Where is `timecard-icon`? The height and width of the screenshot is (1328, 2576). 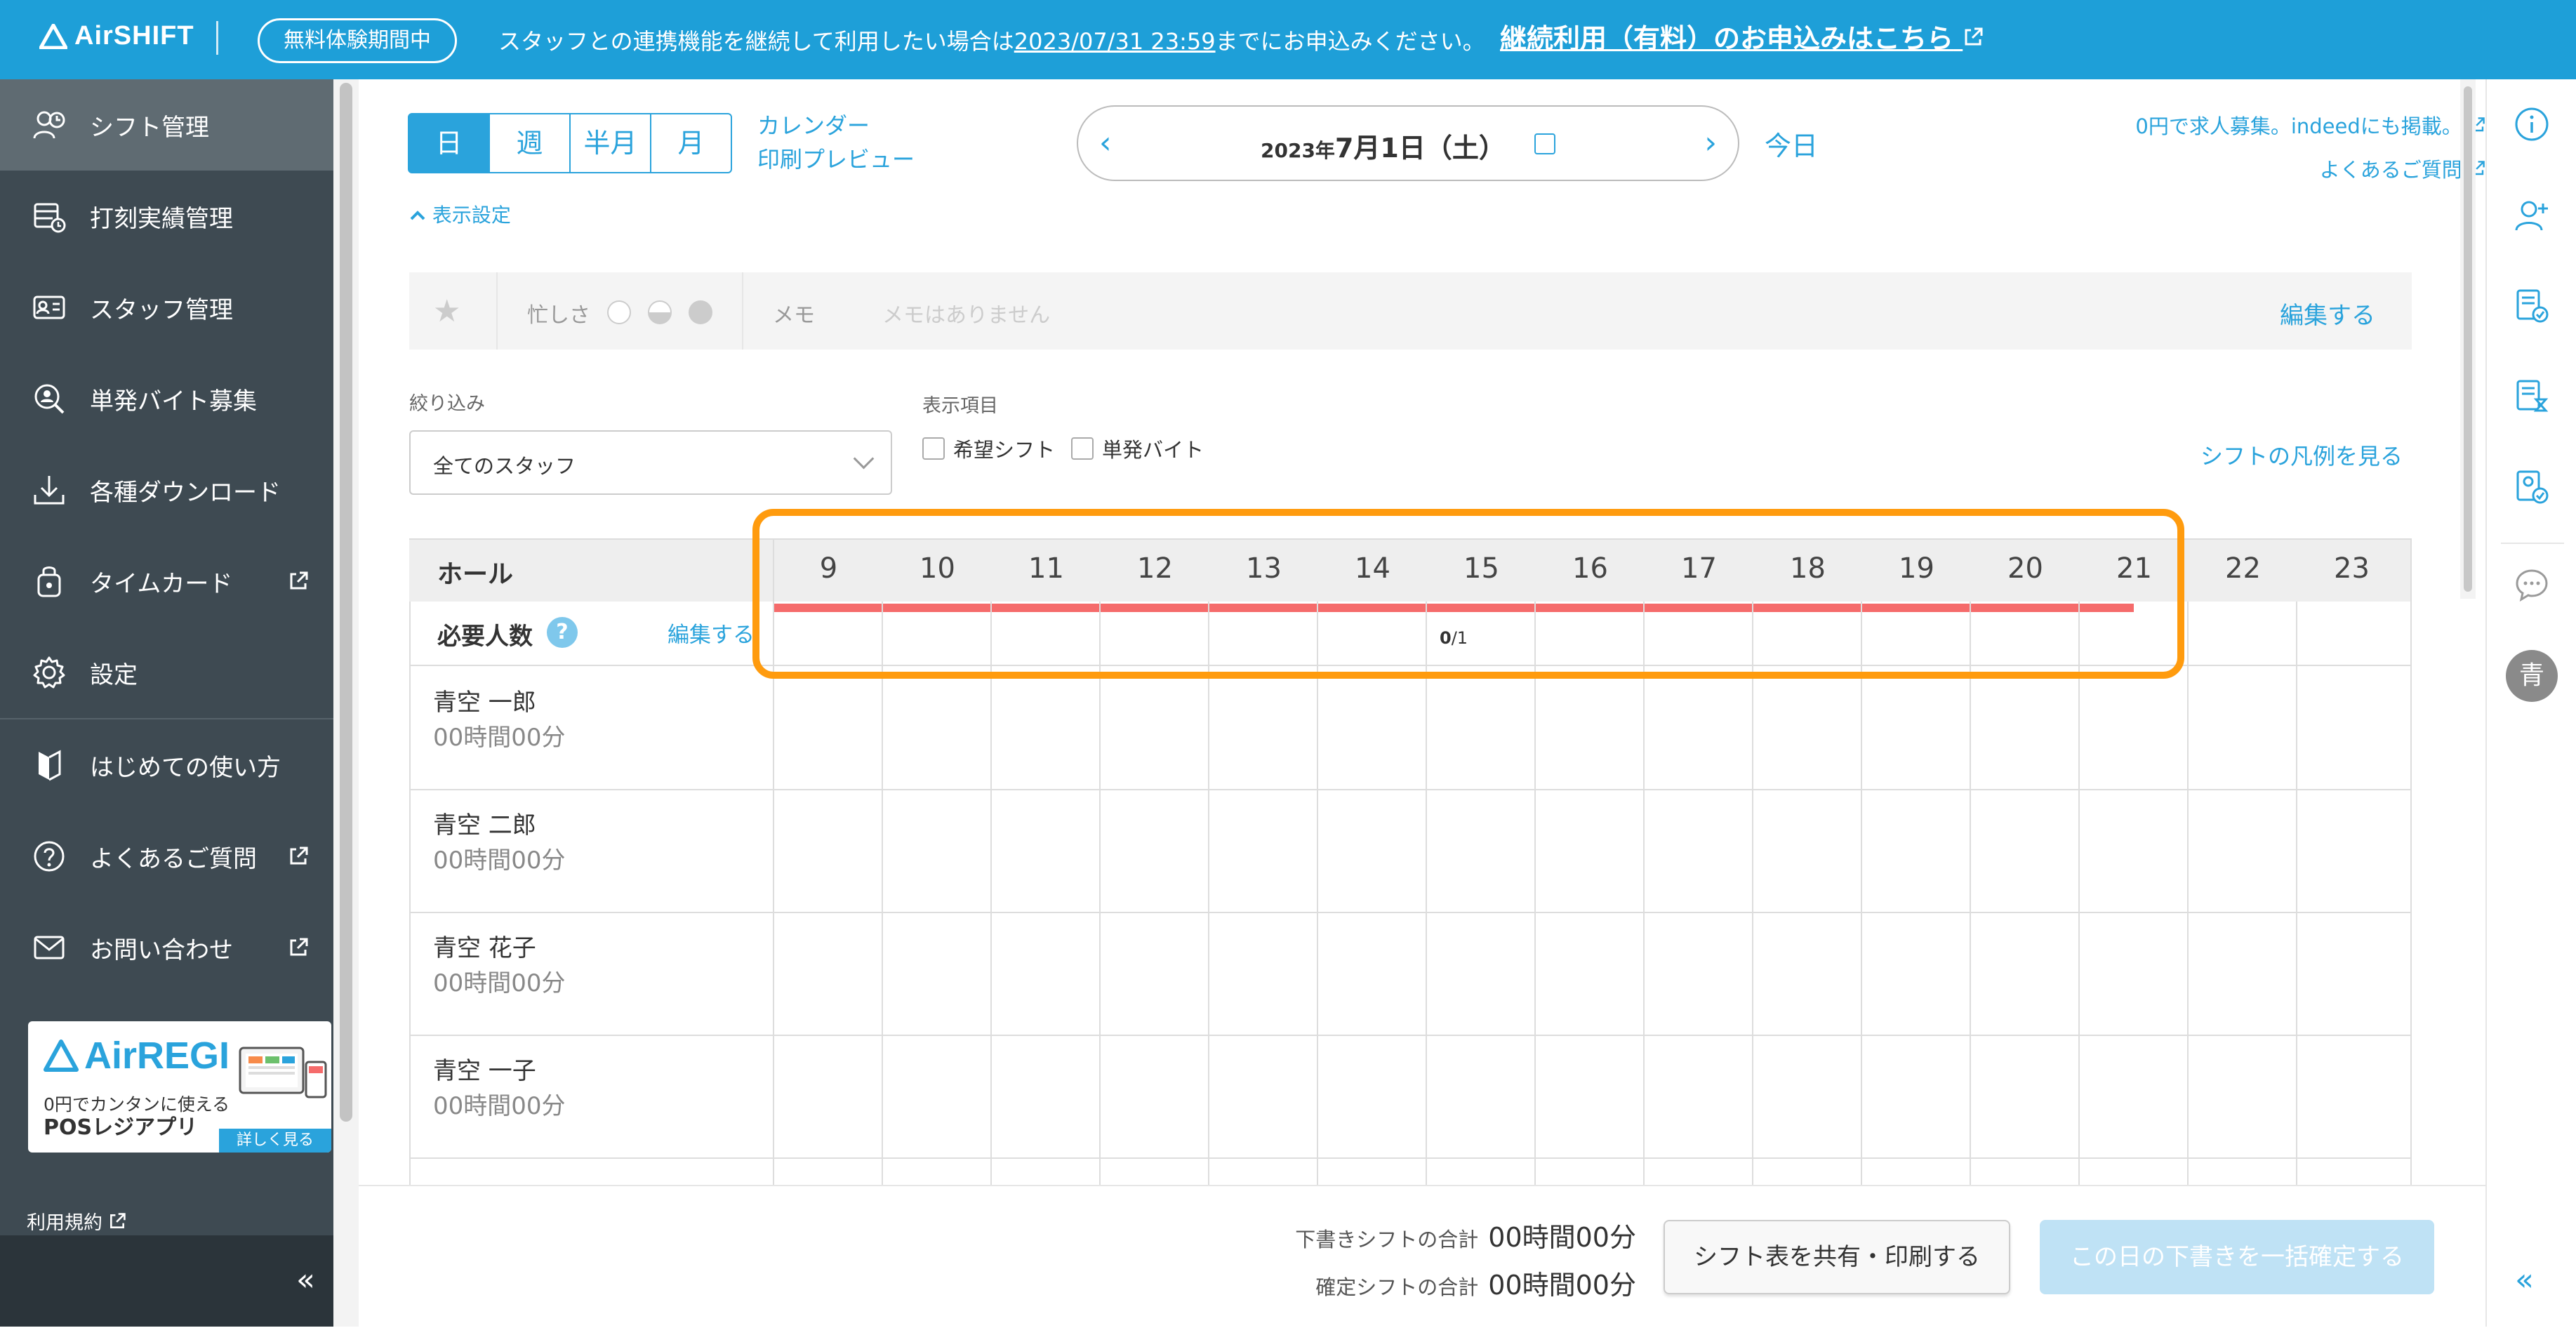
timecard-icon is located at coordinates (49, 581).